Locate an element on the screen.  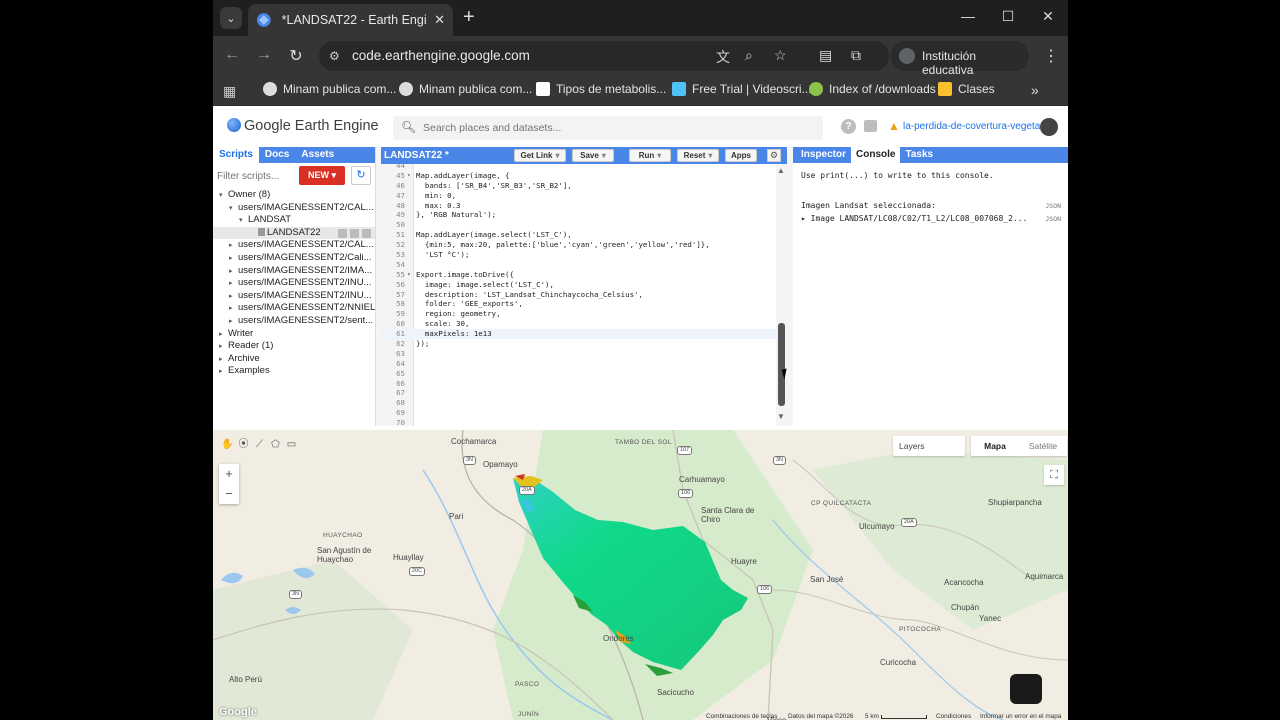
tree-folder: ▾ Owner (8) is located at coordinates (294, 195).